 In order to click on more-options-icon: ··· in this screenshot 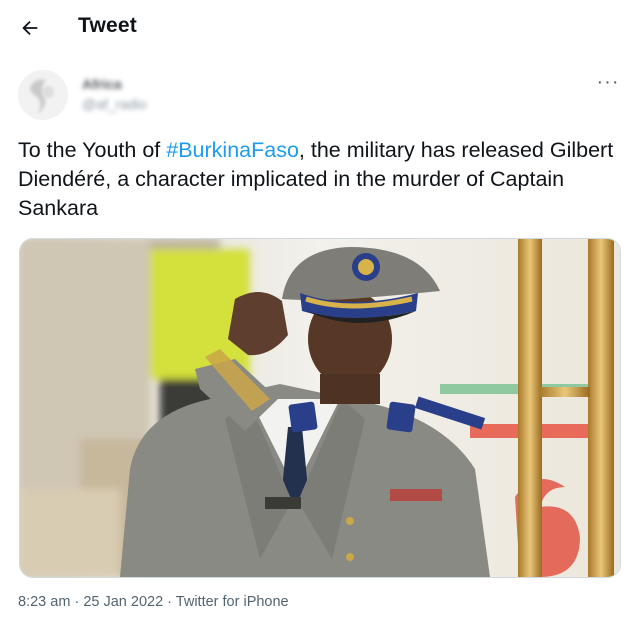, I will do `click(608, 81)`.